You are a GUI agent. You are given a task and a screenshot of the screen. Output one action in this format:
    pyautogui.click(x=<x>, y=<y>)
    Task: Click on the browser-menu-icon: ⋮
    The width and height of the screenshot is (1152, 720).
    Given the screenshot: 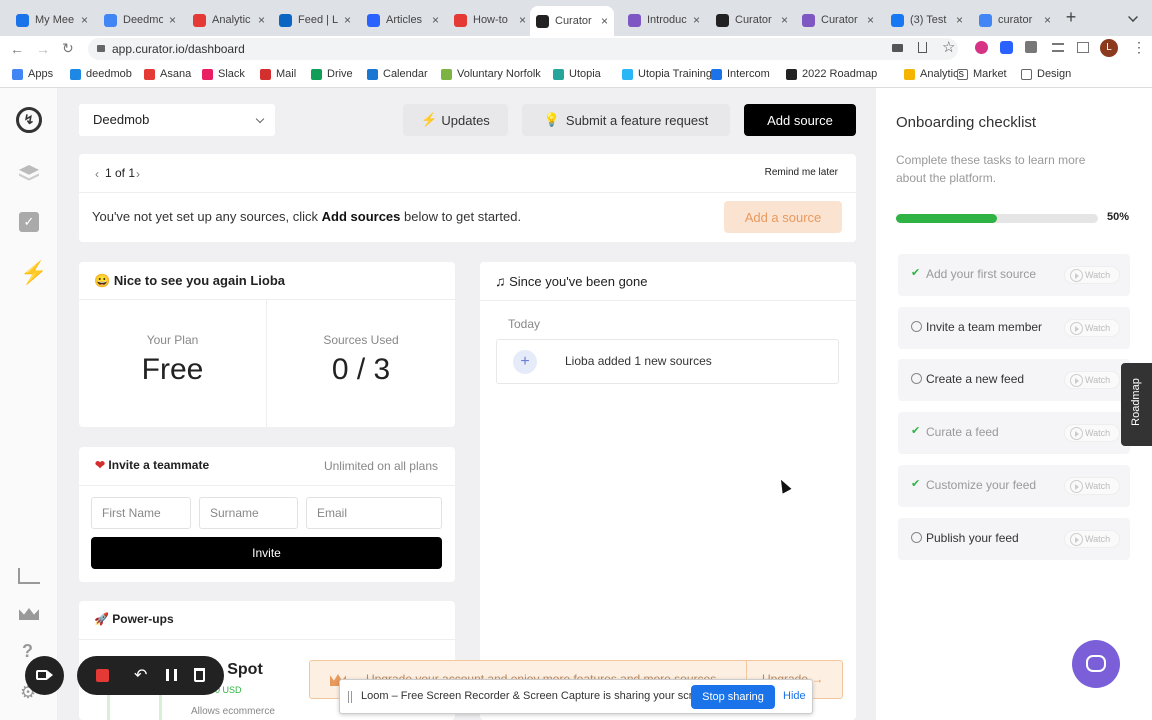 What is the action you would take?
    pyautogui.click(x=1139, y=47)
    